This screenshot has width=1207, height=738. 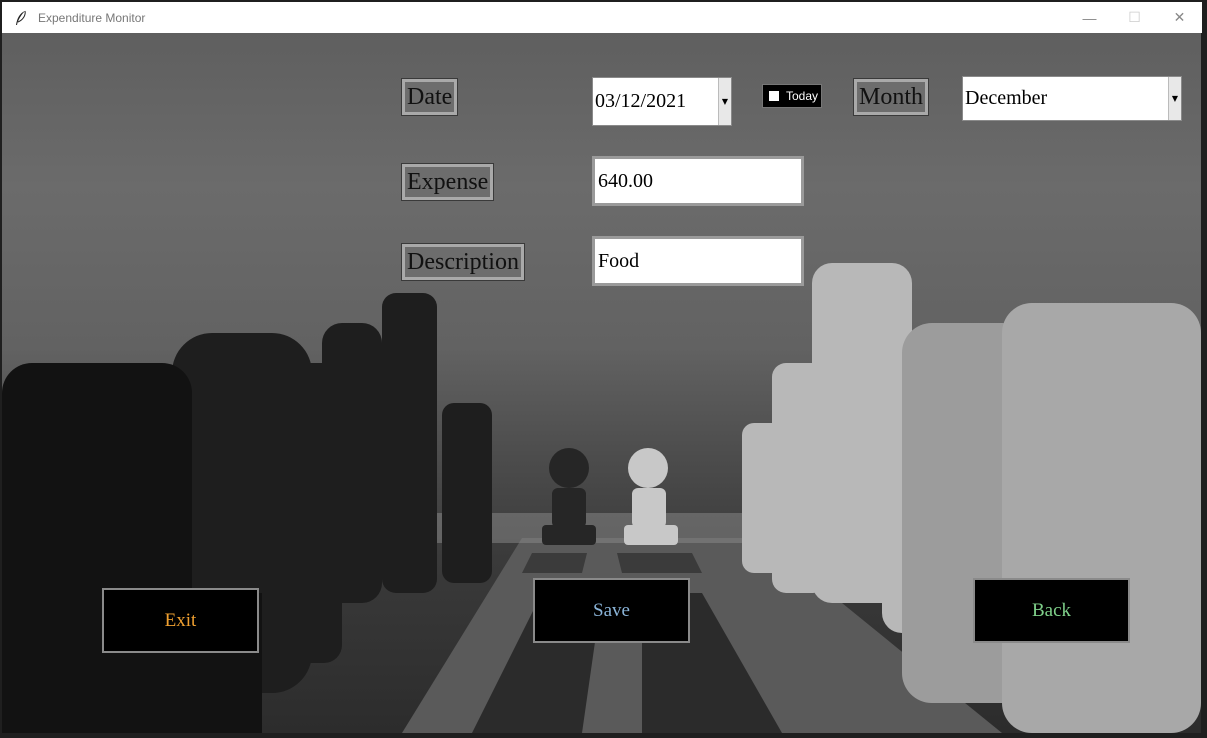 I want to click on description-label: Description, so click(x=463, y=262).